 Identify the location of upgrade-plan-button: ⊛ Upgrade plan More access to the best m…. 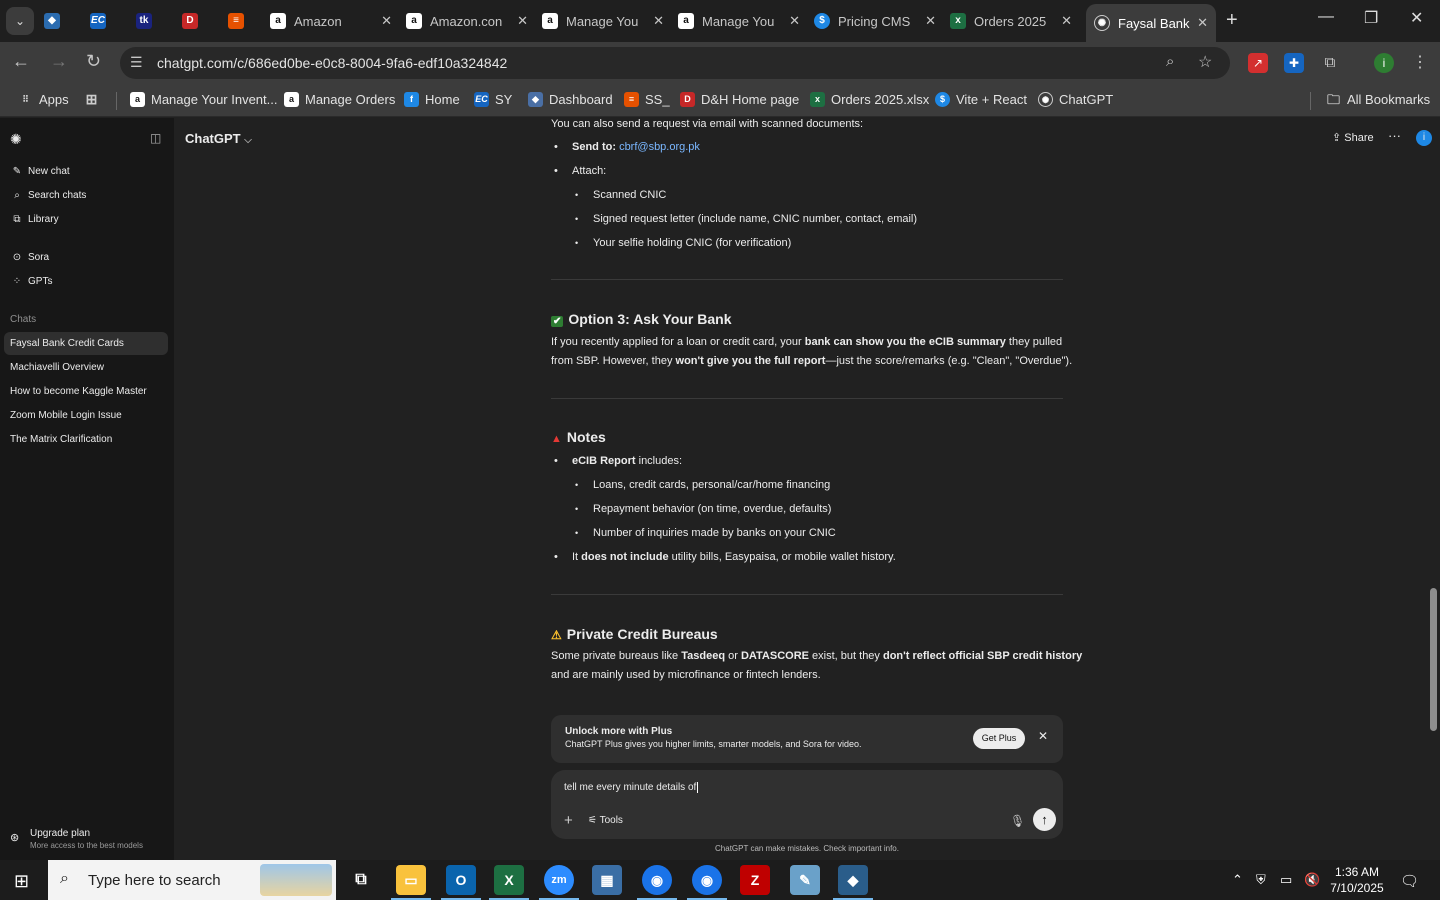
(76, 839).